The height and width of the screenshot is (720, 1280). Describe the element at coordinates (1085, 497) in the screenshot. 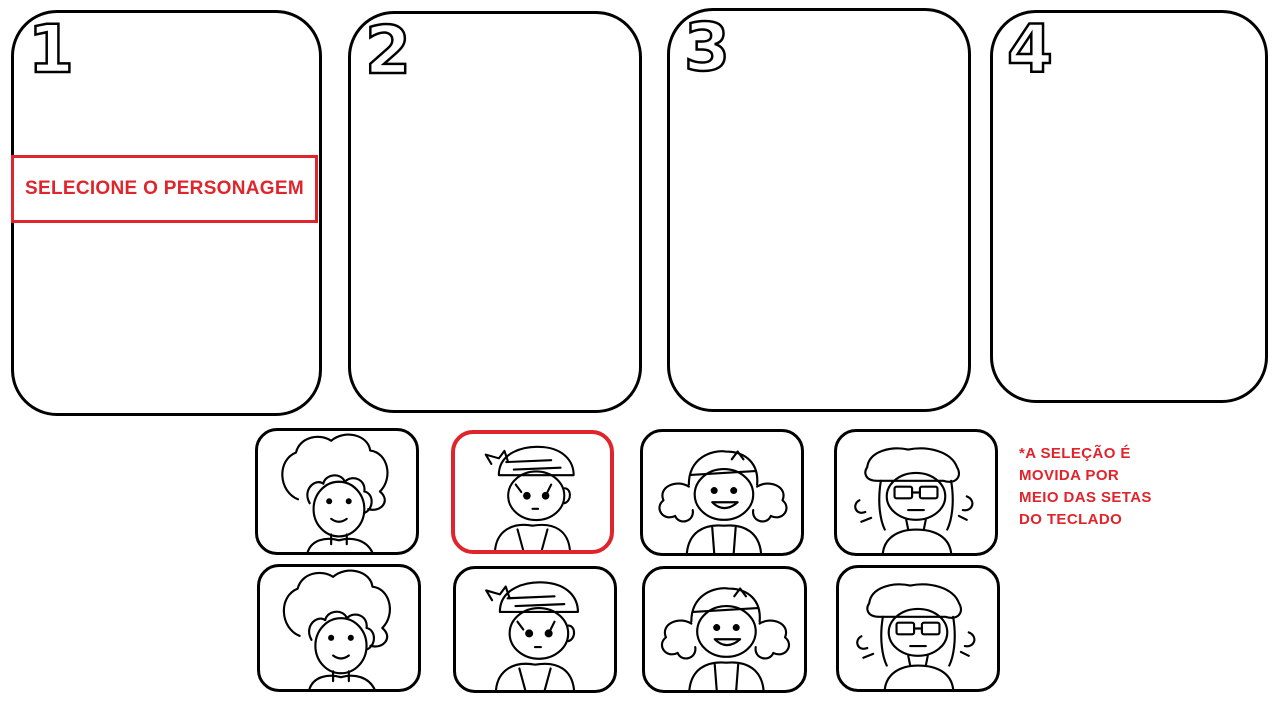

I see `hint-line: MEIO DAS SETAS` at that location.